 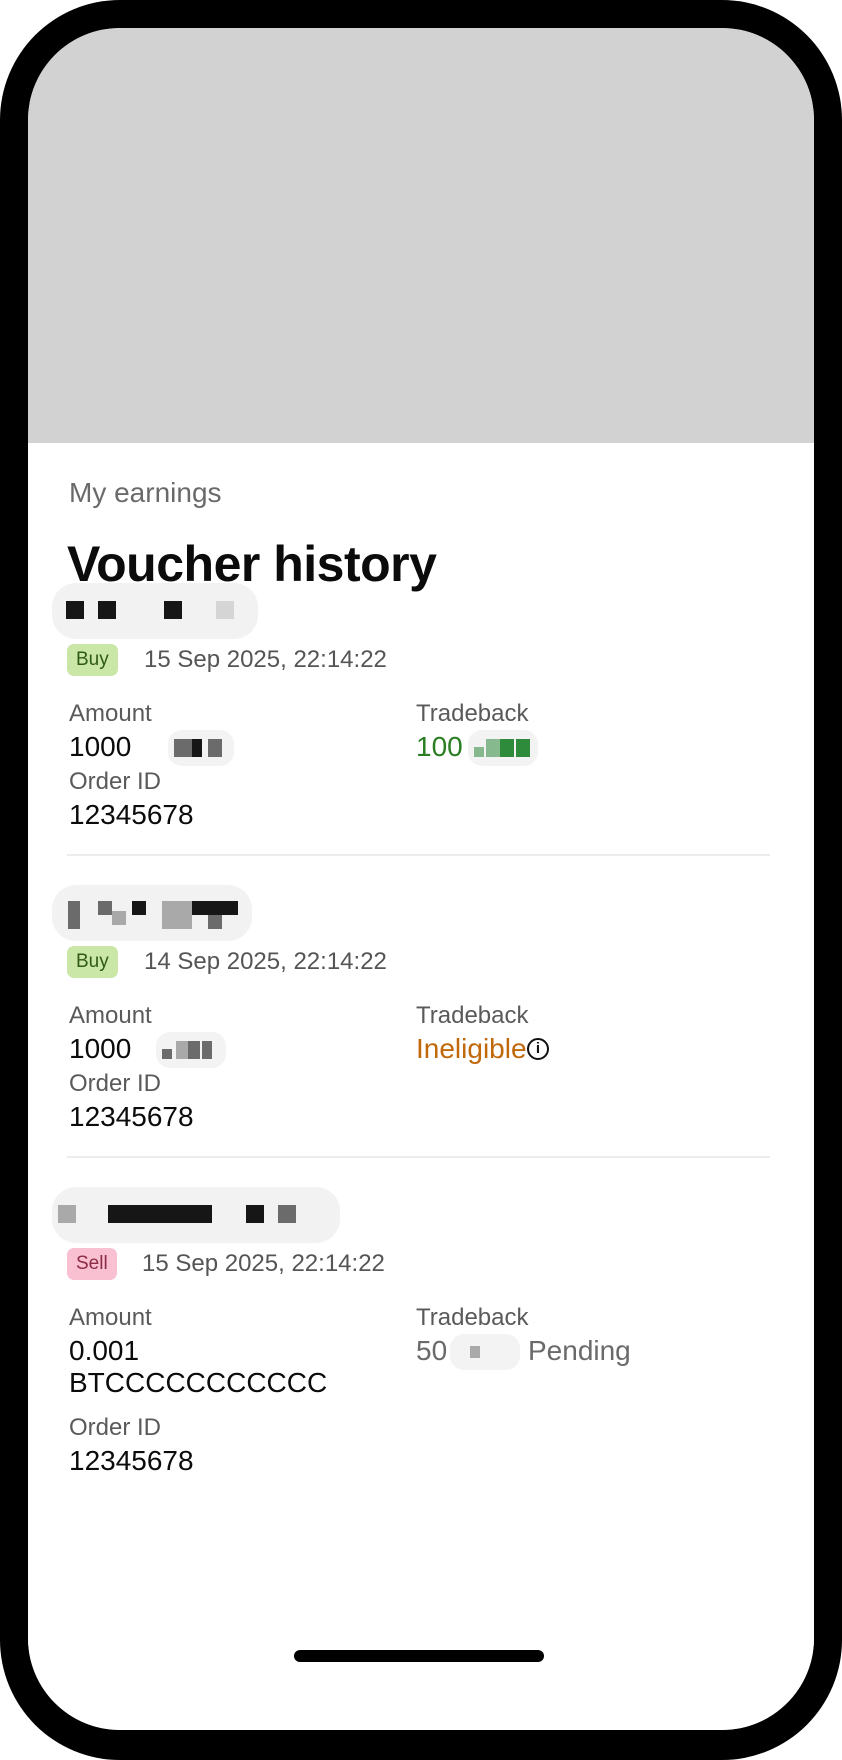 What do you see at coordinates (432, 1350) in the screenshot?
I see `tradeback-value: 50` at bounding box center [432, 1350].